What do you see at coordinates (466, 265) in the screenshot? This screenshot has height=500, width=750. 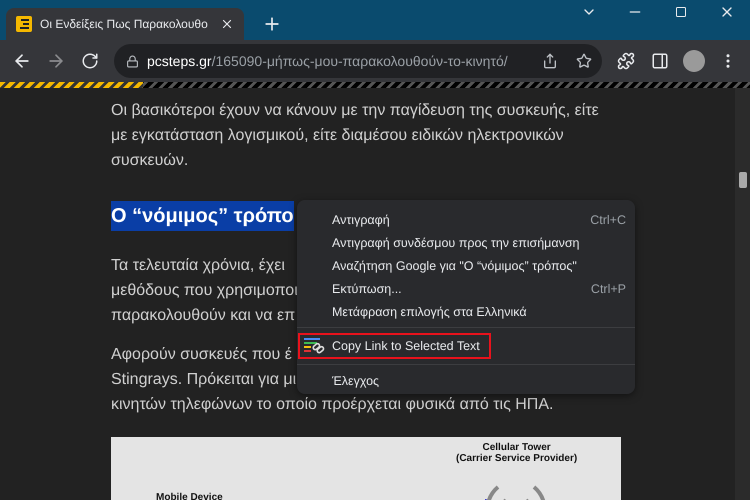 I see `menu-item: Αναζήτηση Google για "Ο “νόμιμος” τρόπος"` at bounding box center [466, 265].